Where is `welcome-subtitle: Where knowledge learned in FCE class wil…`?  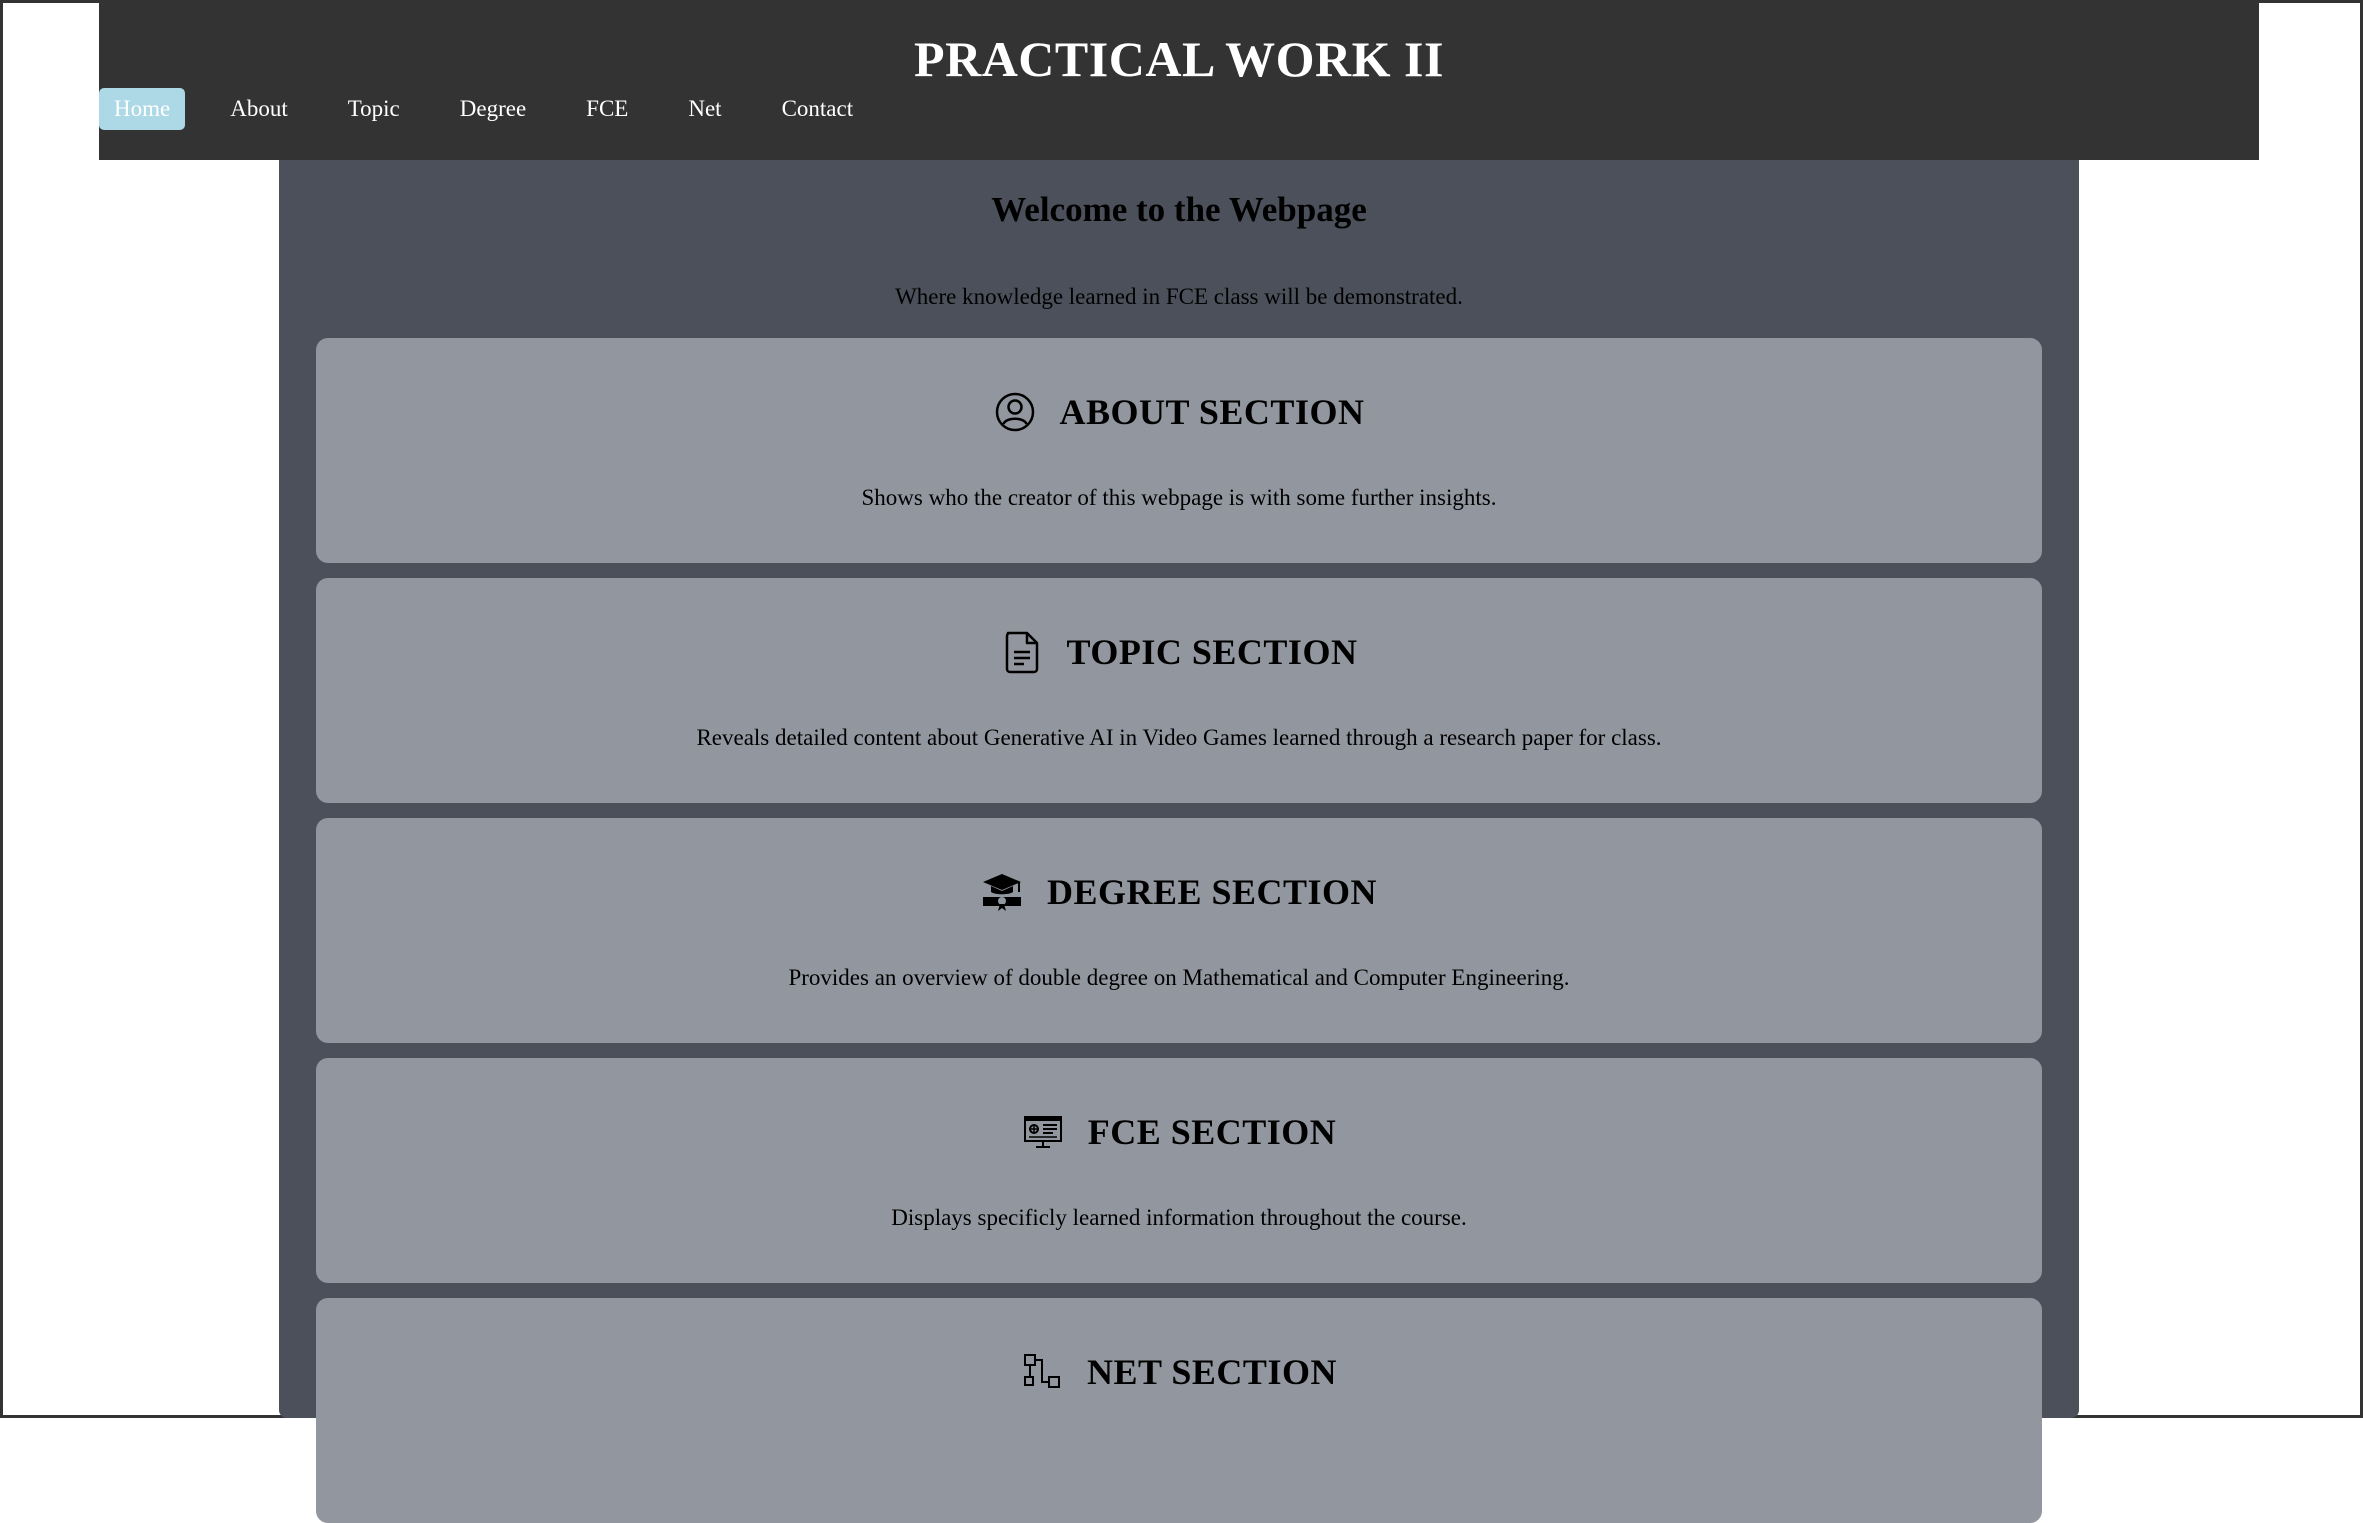 welcome-subtitle: Where knowledge learned in FCE class wil… is located at coordinates (1179, 296).